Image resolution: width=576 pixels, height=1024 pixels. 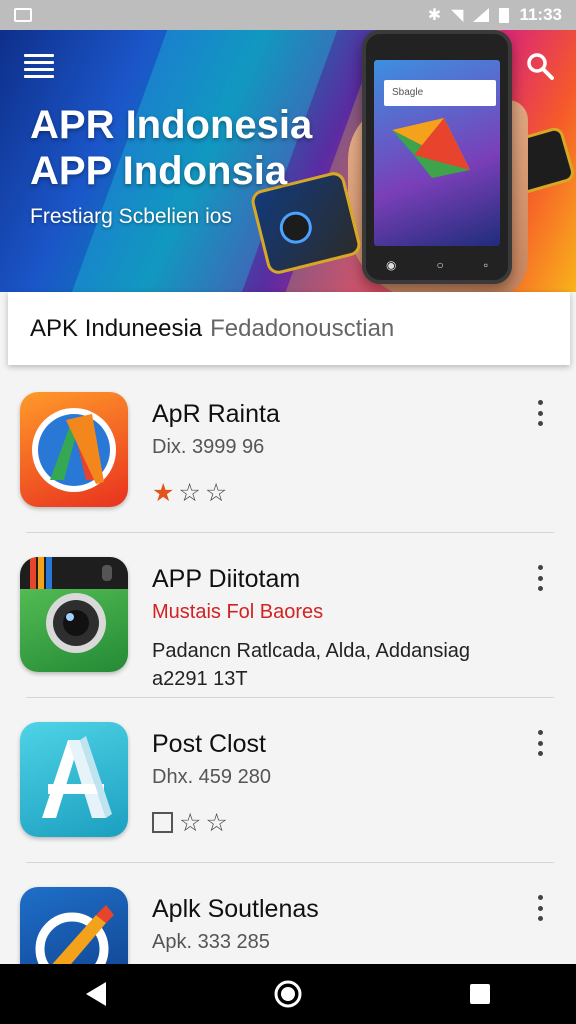 What do you see at coordinates (162, 822) in the screenshot?
I see `checkbox` at bounding box center [162, 822].